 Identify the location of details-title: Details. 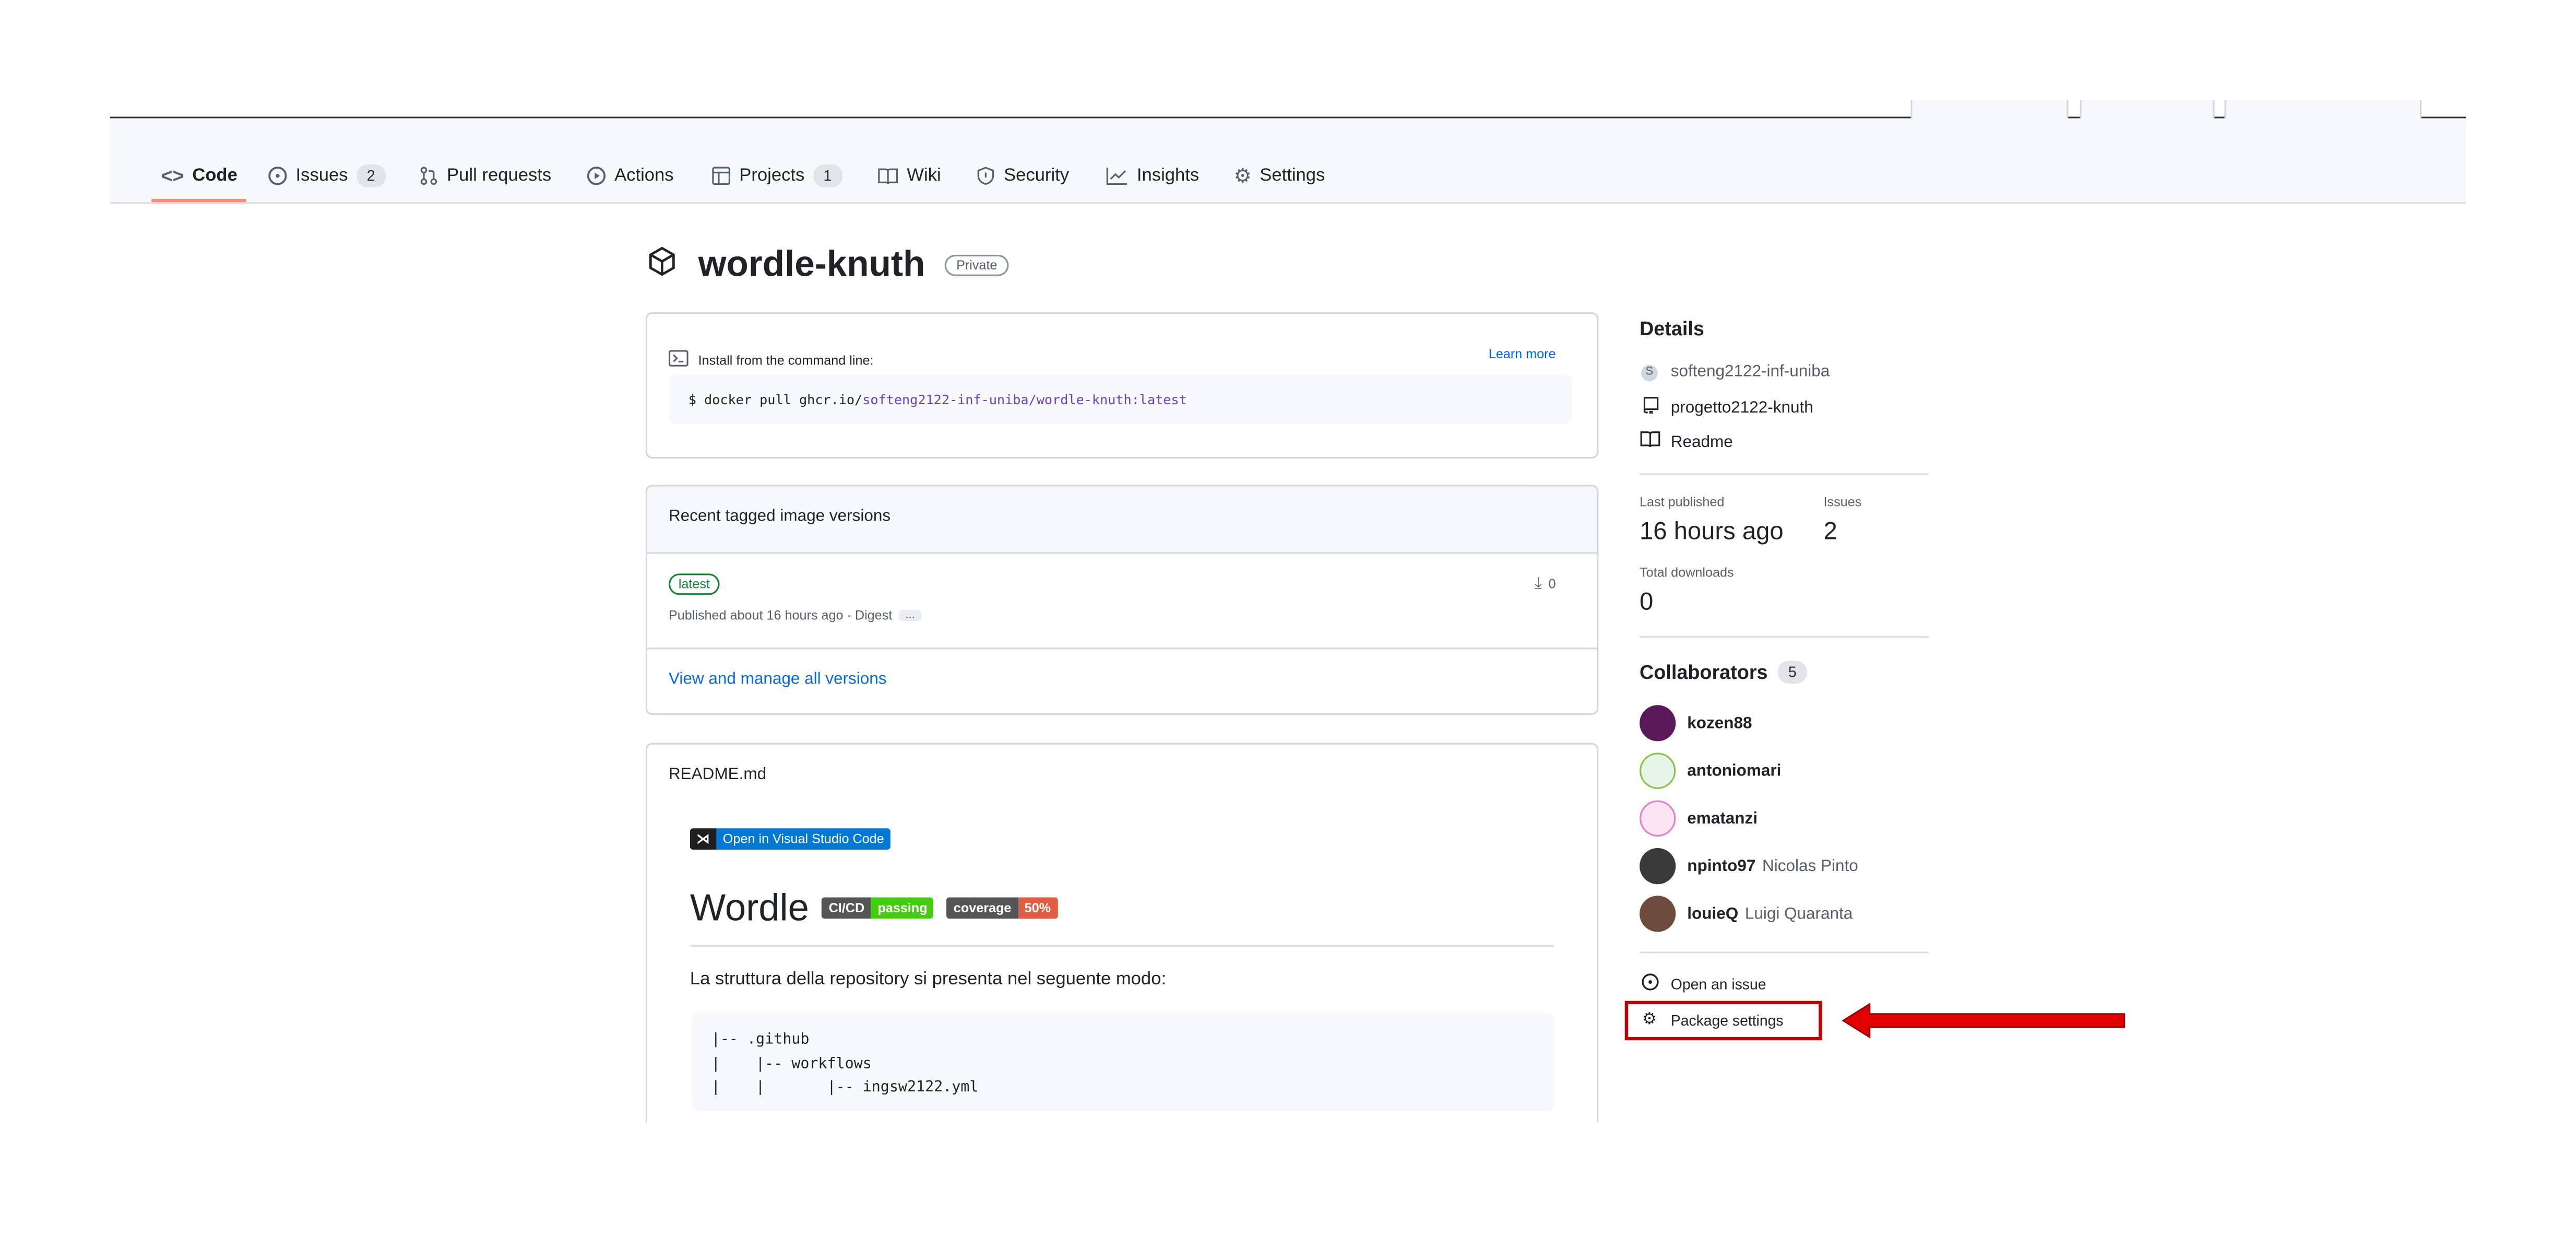
(1672, 328).